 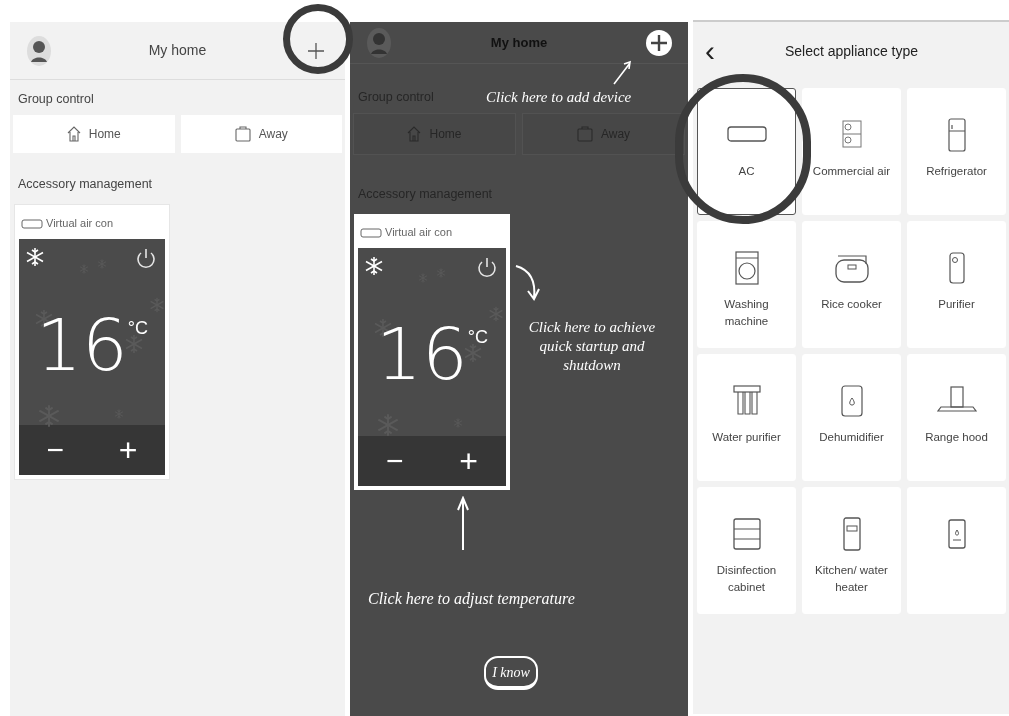 What do you see at coordinates (851, 51) in the screenshot?
I see `screen-title: Select appliance type` at bounding box center [851, 51].